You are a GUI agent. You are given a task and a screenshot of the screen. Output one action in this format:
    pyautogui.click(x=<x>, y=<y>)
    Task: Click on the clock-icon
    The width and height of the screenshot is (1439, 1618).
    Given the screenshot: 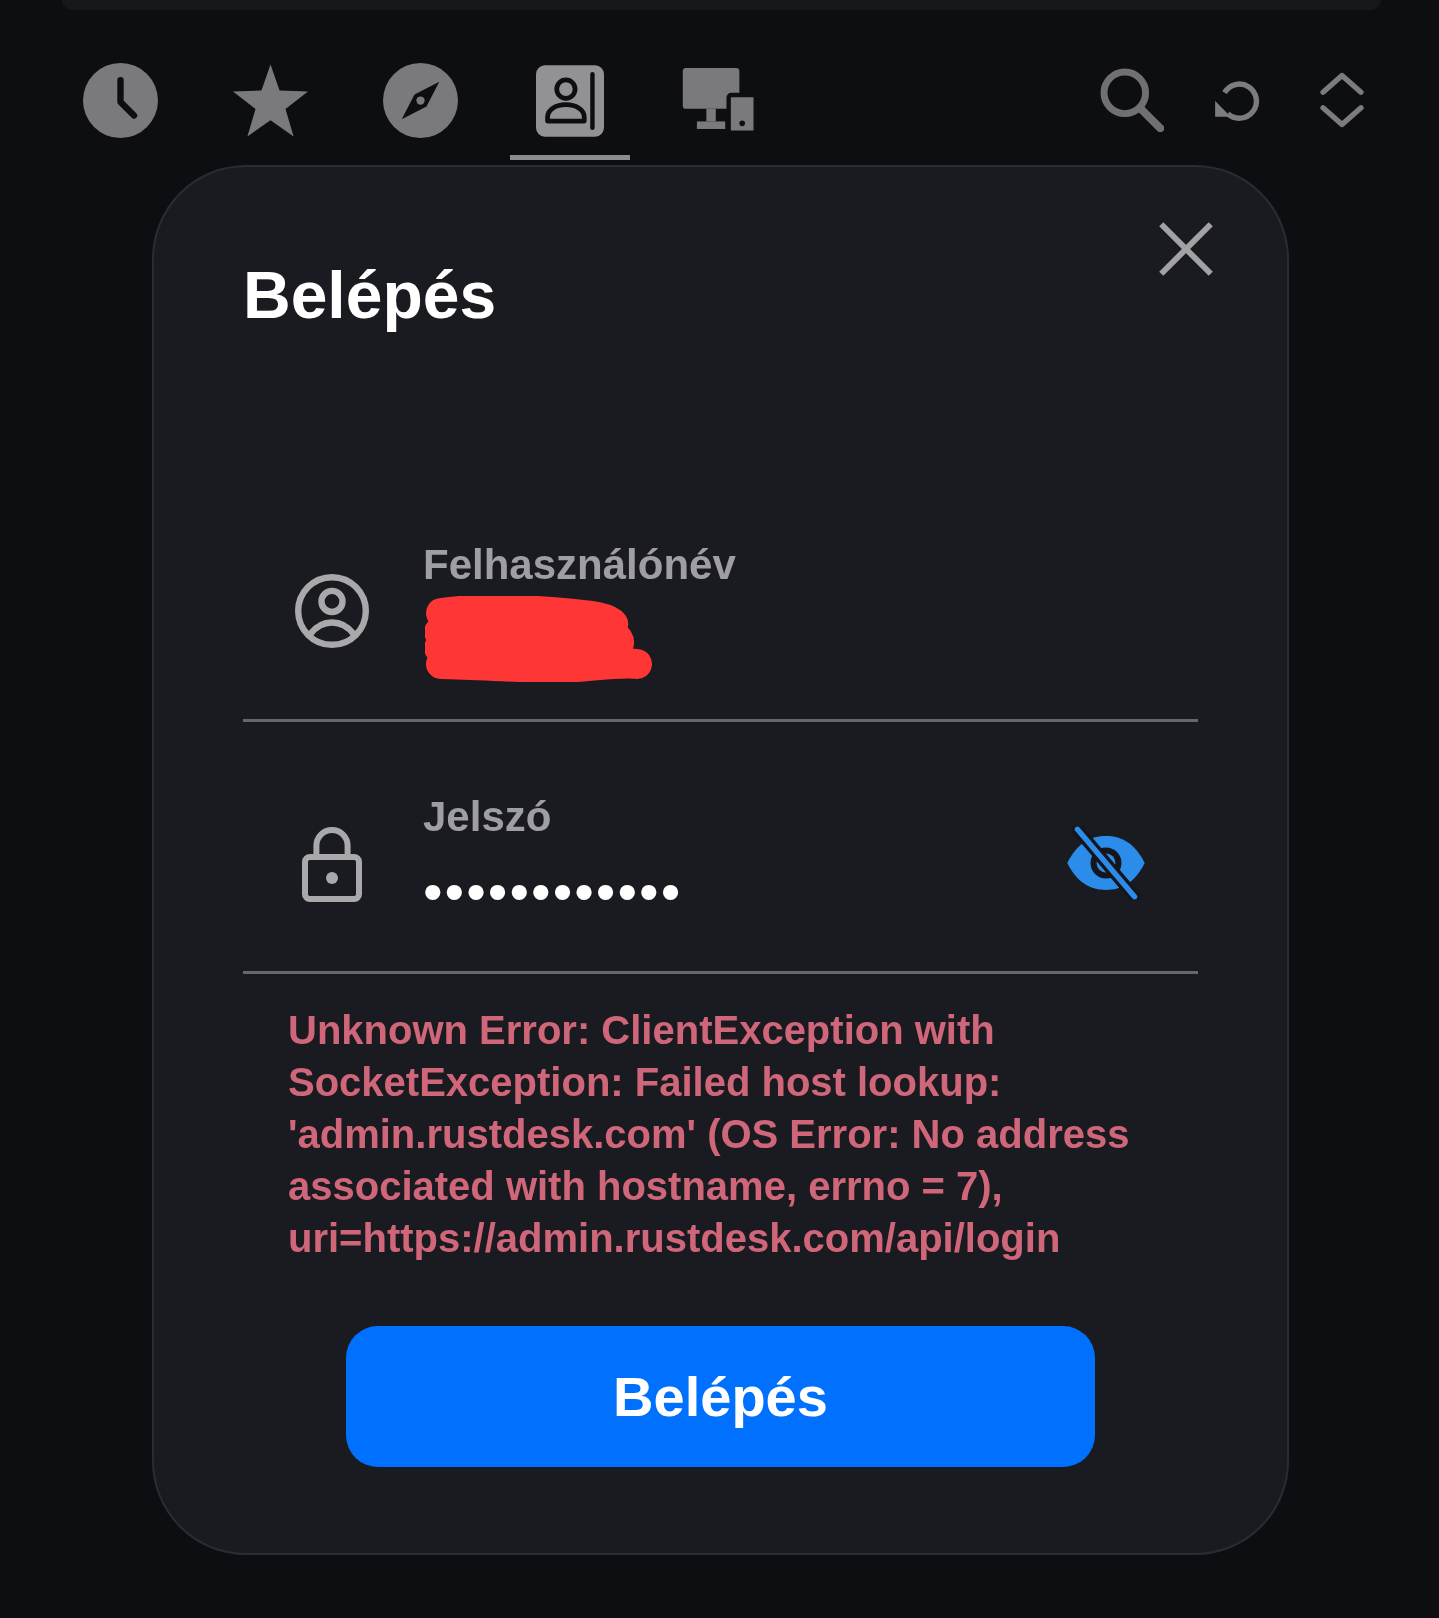 What is the action you would take?
    pyautogui.click(x=120, y=100)
    